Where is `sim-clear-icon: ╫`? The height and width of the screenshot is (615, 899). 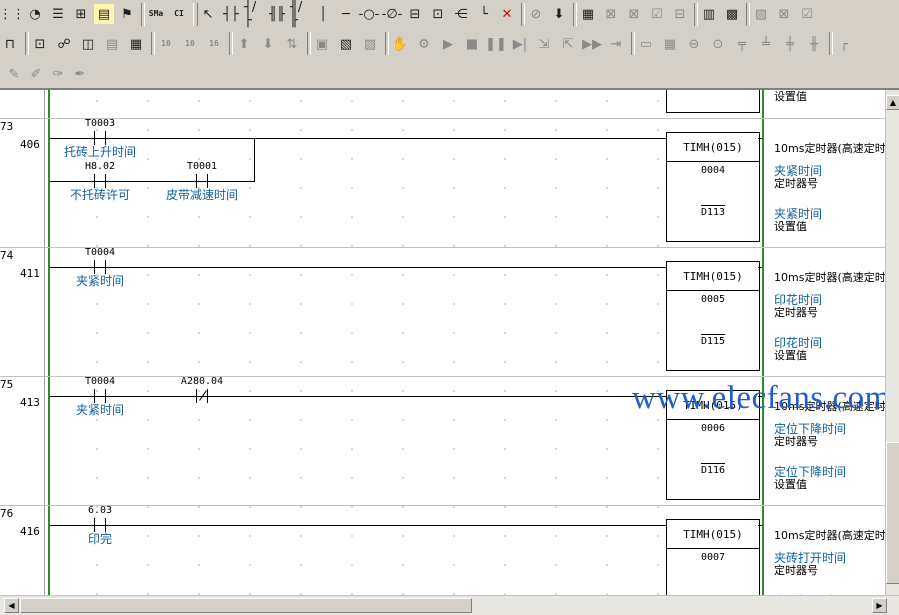 sim-clear-icon: ╫ is located at coordinates (814, 44).